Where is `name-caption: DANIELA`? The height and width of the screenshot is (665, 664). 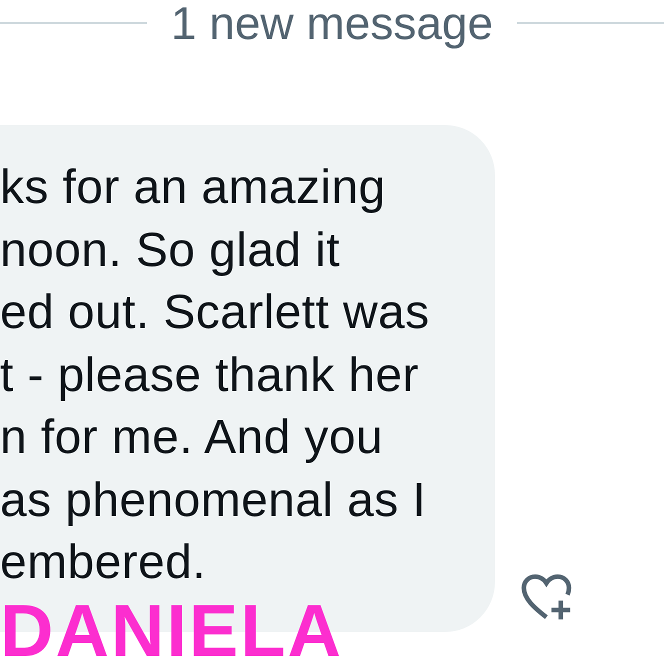
name-caption: DANIELA is located at coordinates (171, 631).